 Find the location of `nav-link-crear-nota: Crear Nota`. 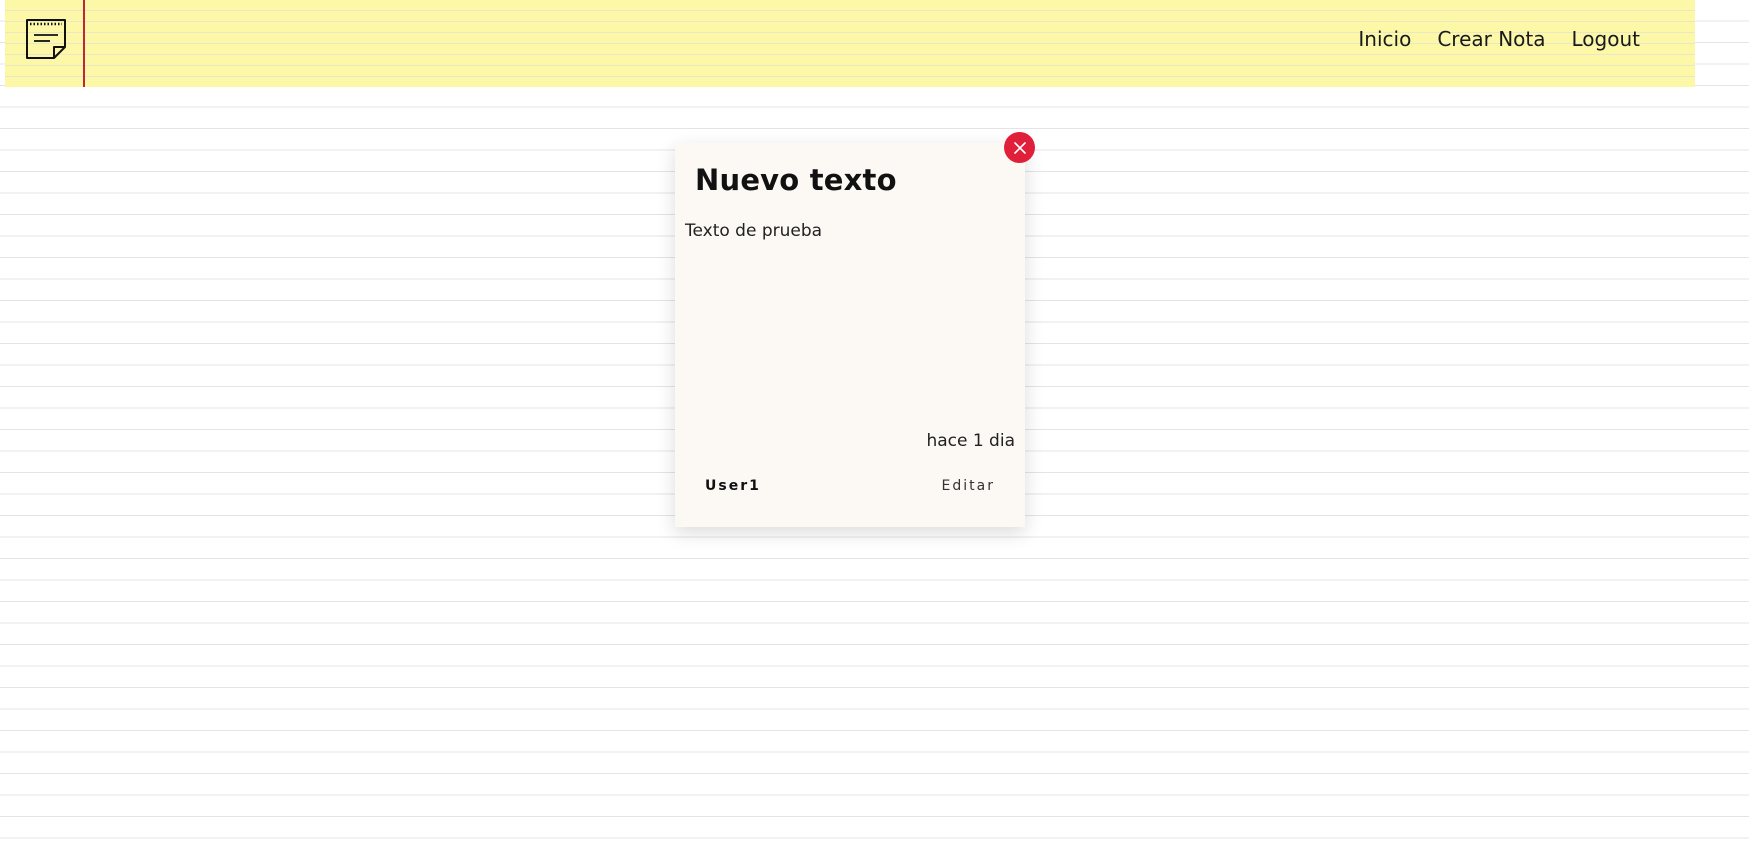

nav-link-crear-nota: Crear Nota is located at coordinates (1491, 39).